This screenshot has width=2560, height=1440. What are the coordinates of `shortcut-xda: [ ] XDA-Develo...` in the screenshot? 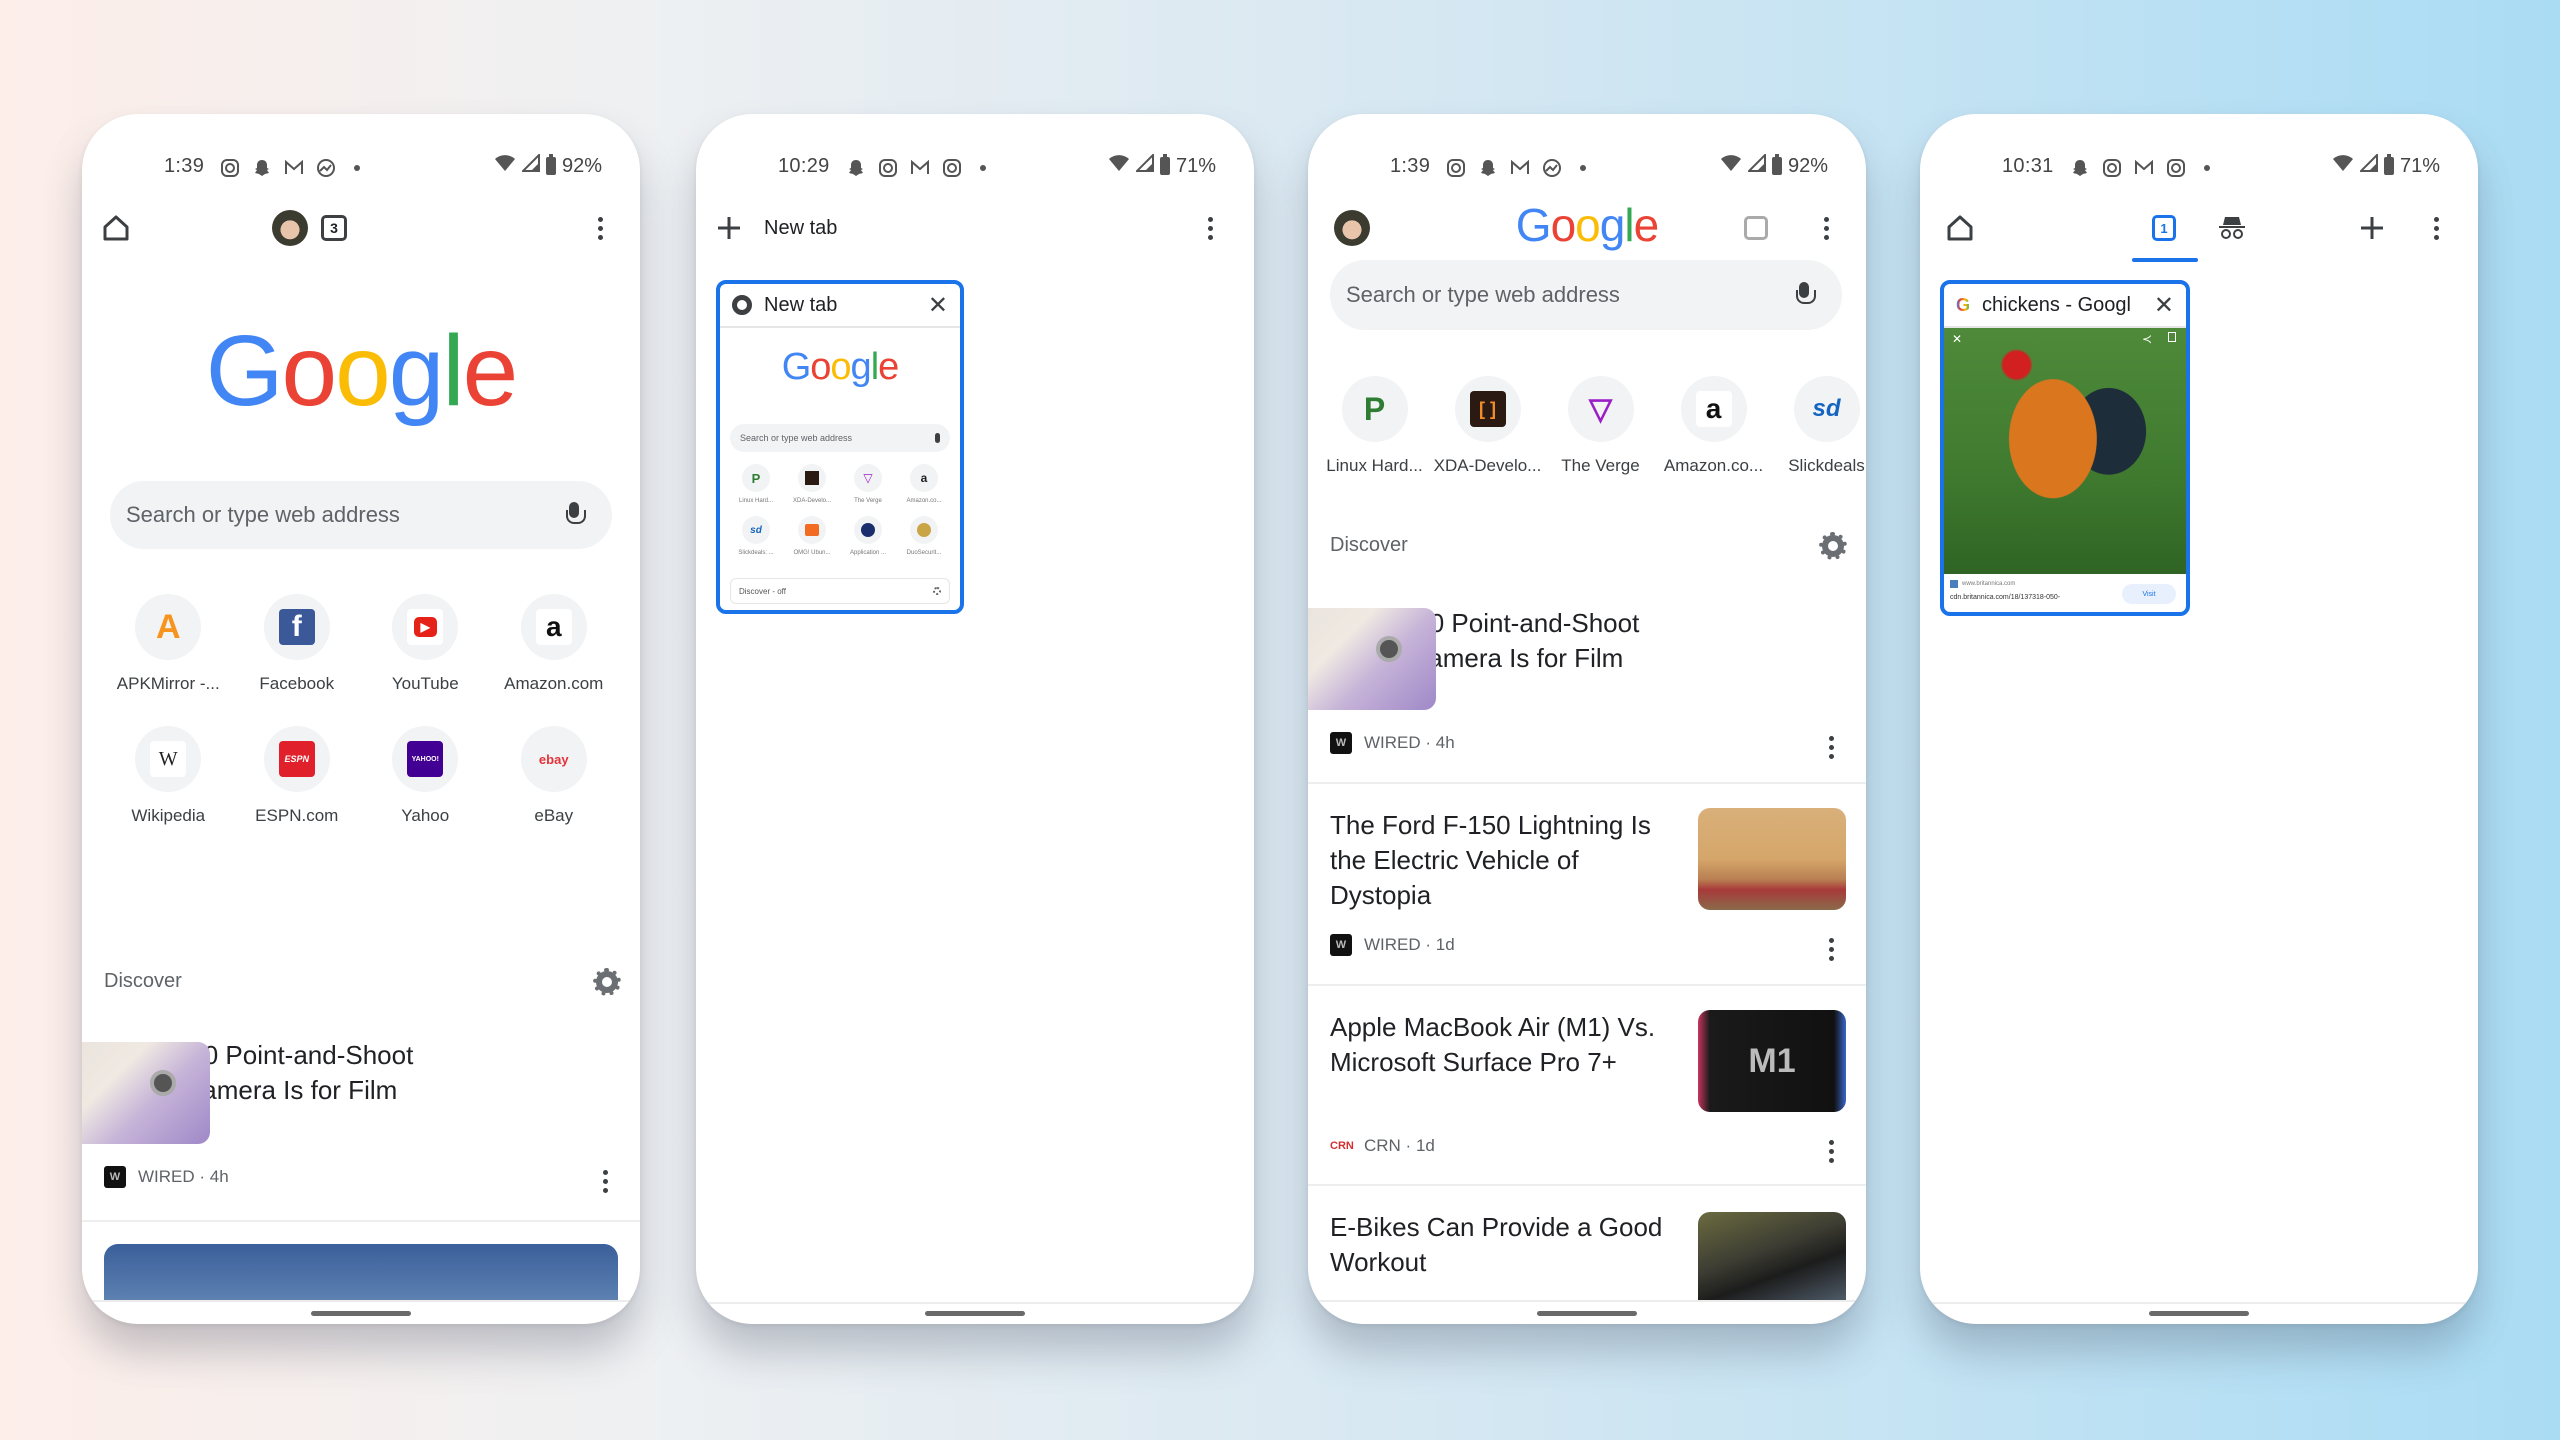 It's located at (1487, 426).